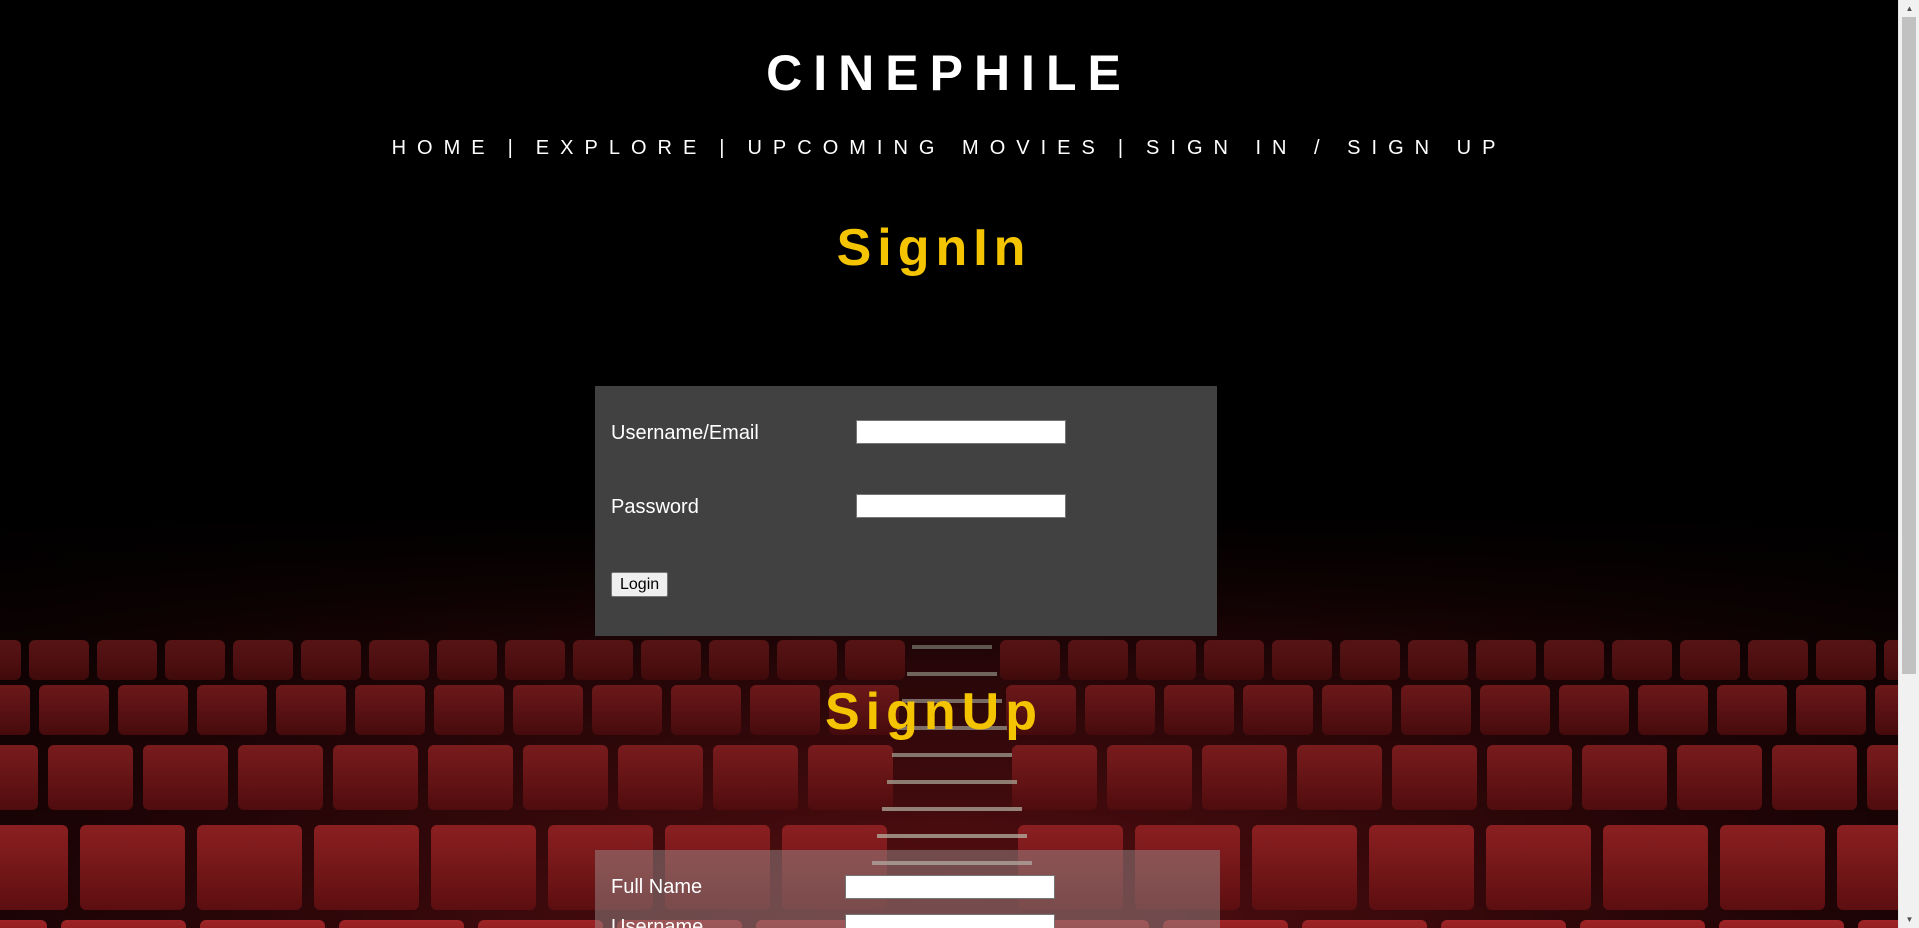 Image resolution: width=1919 pixels, height=928 pixels. Describe the element at coordinates (934, 248) in the screenshot. I see `signin-heading: SignIn` at that location.